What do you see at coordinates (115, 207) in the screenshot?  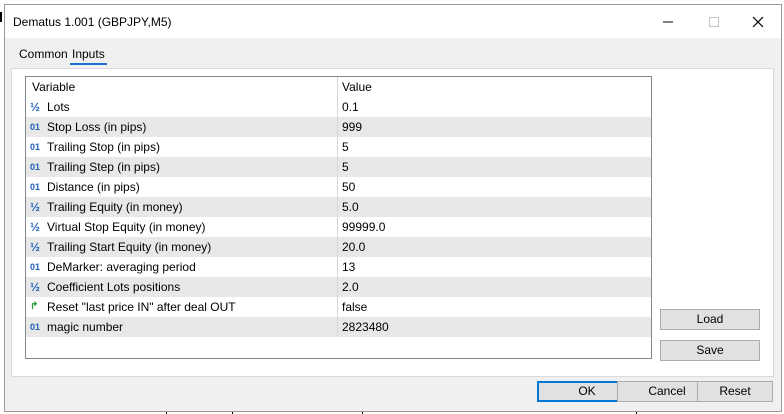 I see `variable-name: Trailing Equity (in money)` at bounding box center [115, 207].